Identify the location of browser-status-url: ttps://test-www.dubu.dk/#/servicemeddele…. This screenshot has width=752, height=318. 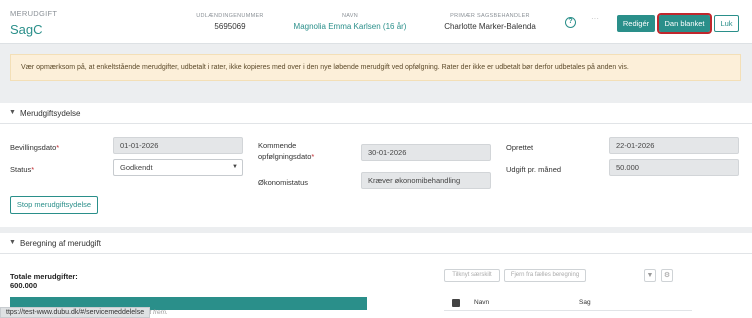
(75, 312).